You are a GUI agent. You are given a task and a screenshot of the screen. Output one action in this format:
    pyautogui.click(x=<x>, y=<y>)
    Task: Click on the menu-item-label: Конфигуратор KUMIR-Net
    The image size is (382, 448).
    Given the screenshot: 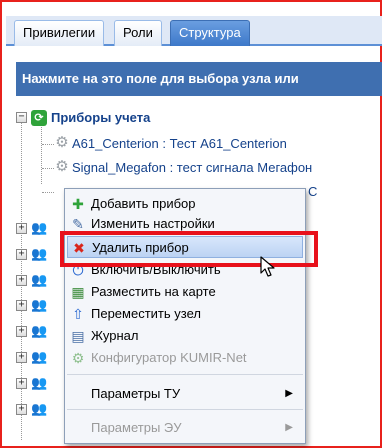 What is the action you would take?
    pyautogui.click(x=169, y=357)
    